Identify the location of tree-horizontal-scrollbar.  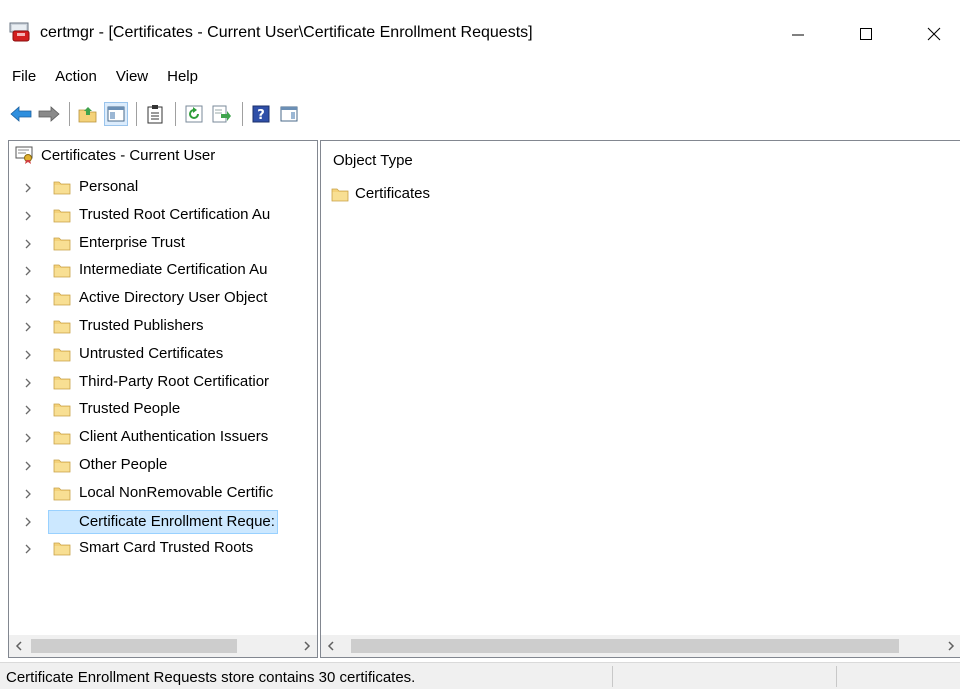
(163, 646).